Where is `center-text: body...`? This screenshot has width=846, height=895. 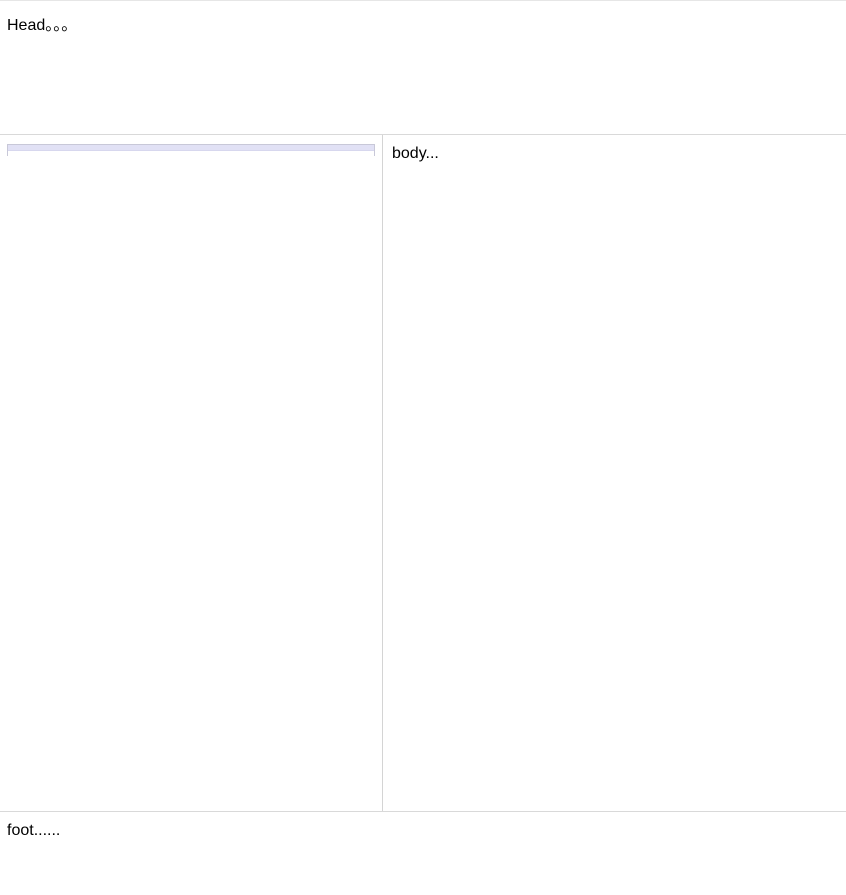 center-text: body... is located at coordinates (415, 153).